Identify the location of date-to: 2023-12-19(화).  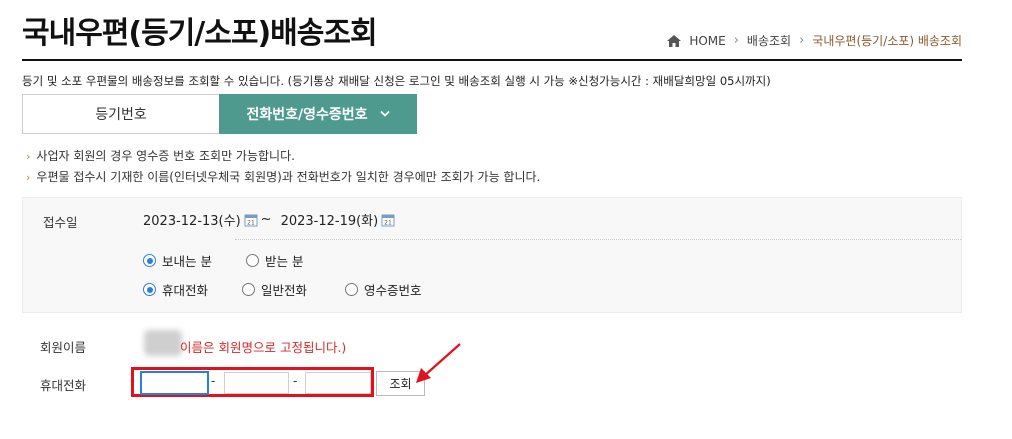
(330, 219).